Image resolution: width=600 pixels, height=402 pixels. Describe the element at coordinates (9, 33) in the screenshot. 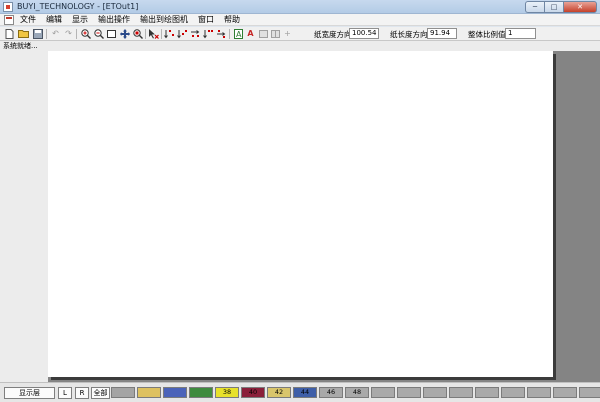

I see `new-file-icon` at that location.